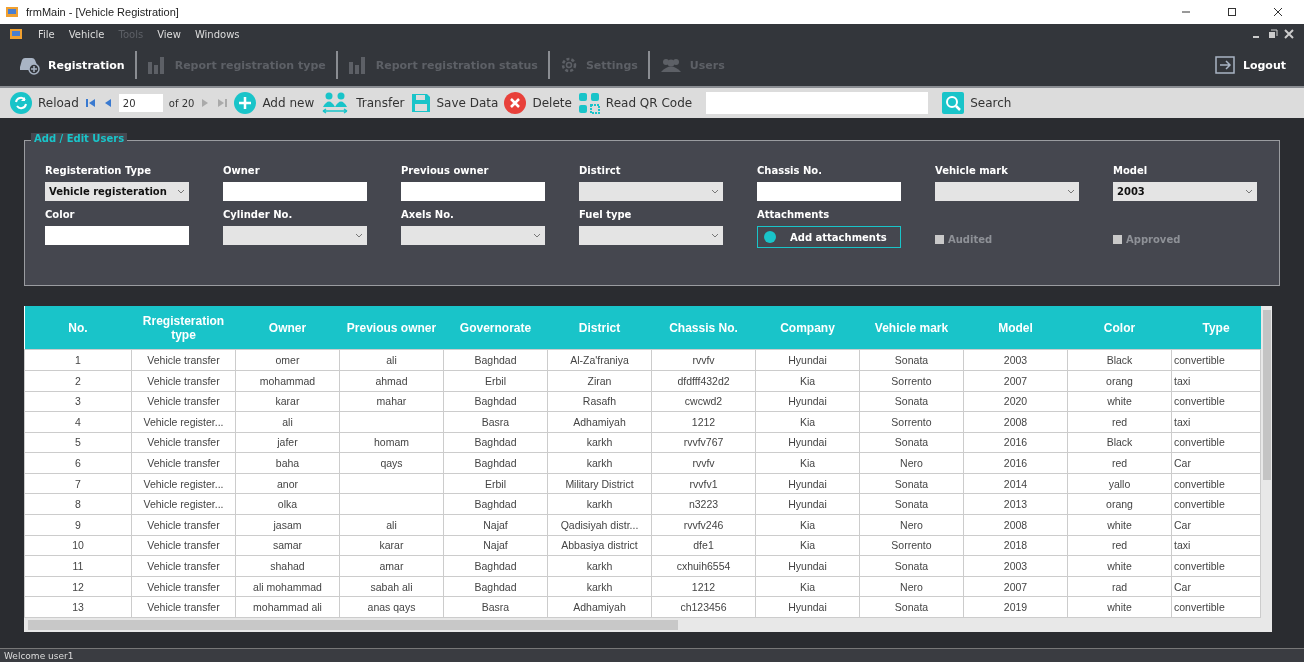  I want to click on table-cell: orang, so click(1119, 504).